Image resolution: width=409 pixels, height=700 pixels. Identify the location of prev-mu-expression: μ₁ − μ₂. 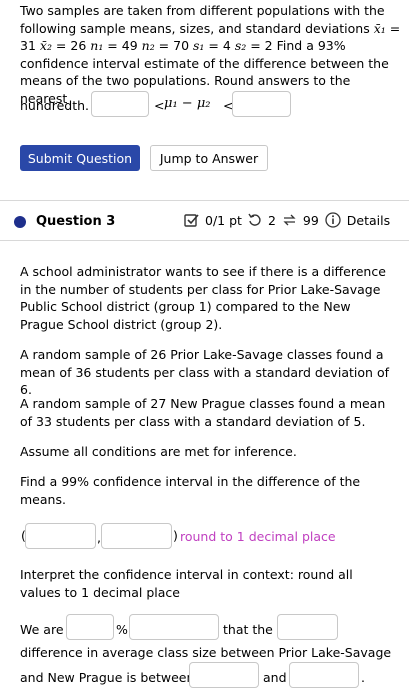
(187, 103).